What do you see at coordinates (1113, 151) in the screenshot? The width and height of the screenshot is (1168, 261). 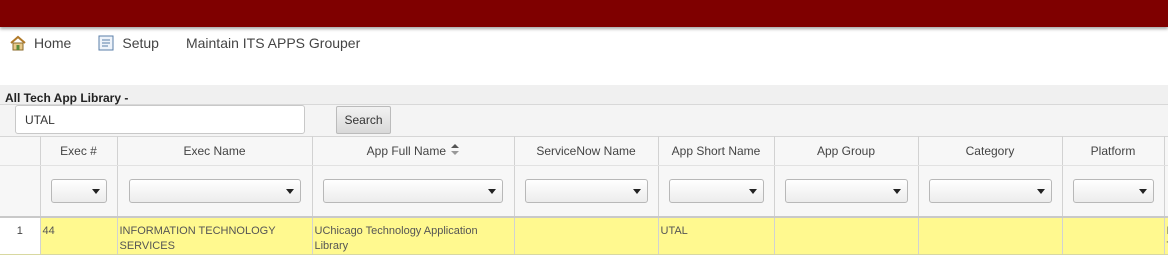 I see `column-header-platform: Platform` at bounding box center [1113, 151].